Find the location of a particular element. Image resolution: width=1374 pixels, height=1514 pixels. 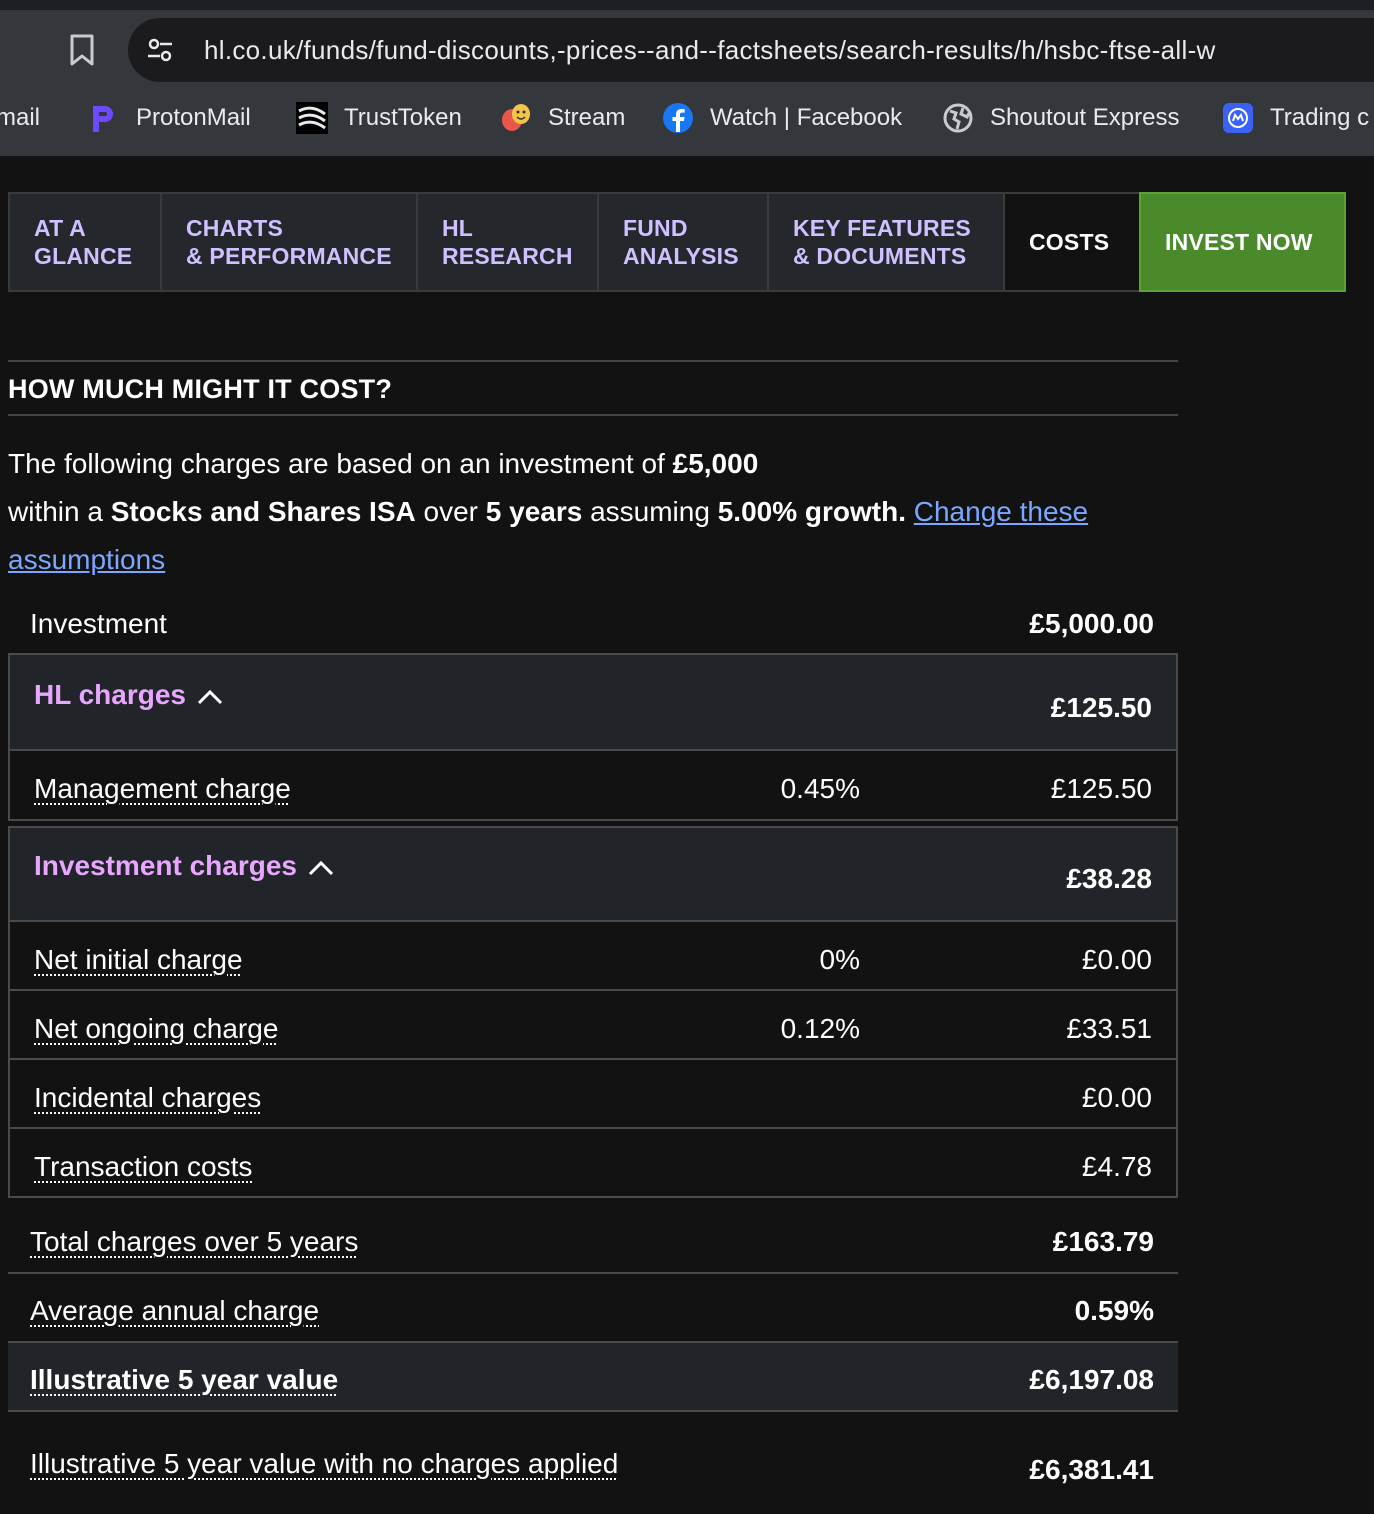

protonmail-icon is located at coordinates (104, 118).